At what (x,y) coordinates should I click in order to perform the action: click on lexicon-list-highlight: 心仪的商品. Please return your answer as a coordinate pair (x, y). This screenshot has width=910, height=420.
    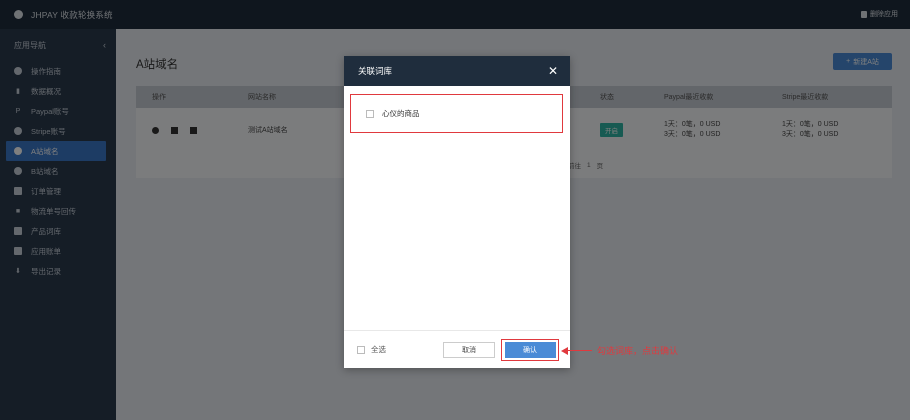
    Looking at the image, I should click on (456, 113).